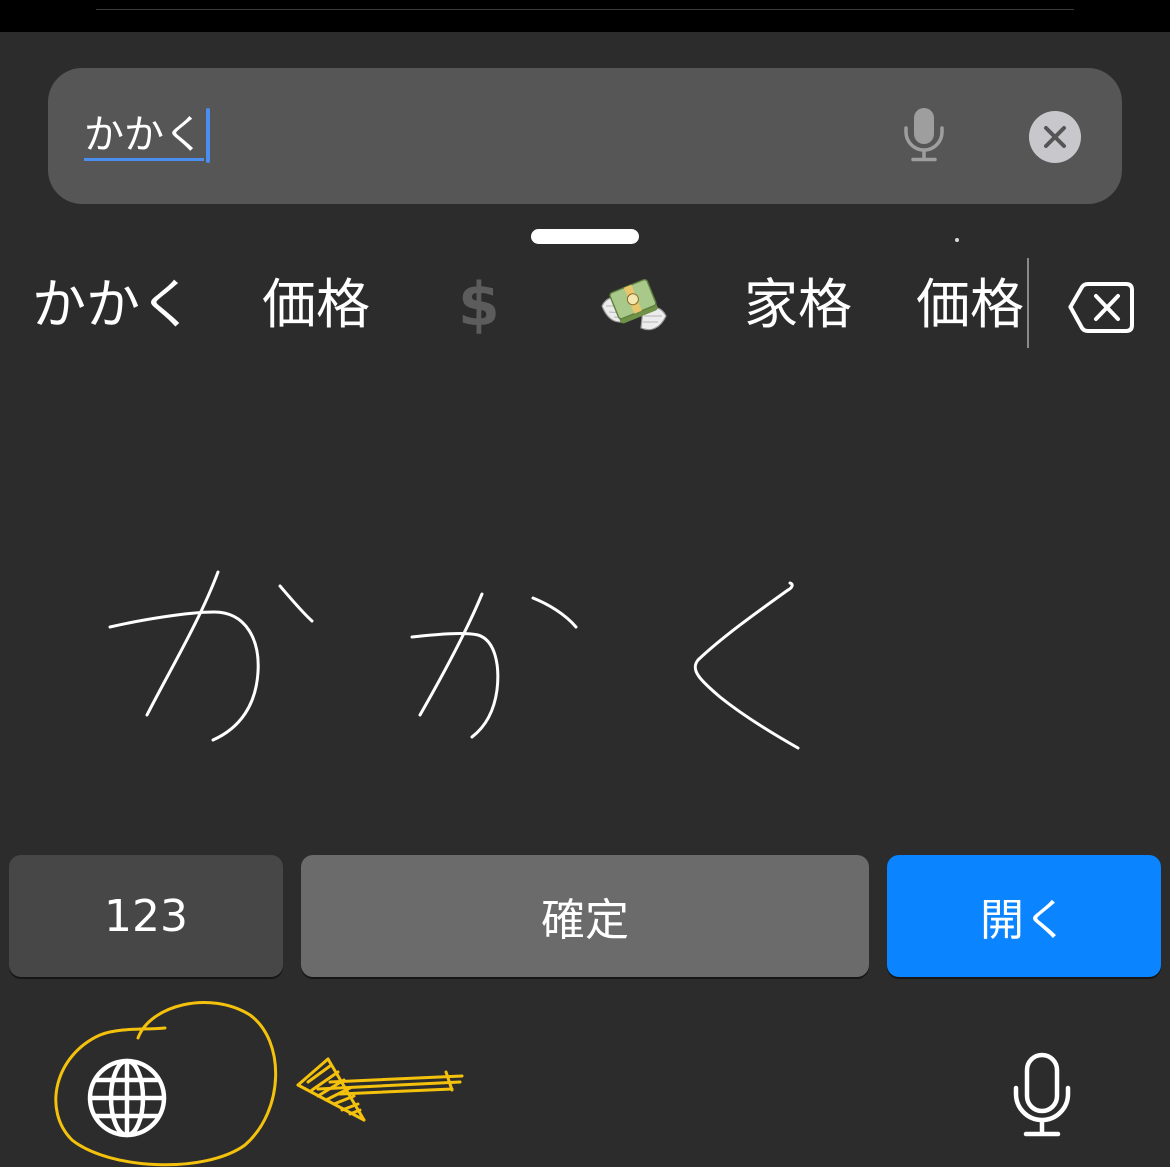  Describe the element at coordinates (316, 305) in the screenshot. I see `candidate-price: 価格` at that location.